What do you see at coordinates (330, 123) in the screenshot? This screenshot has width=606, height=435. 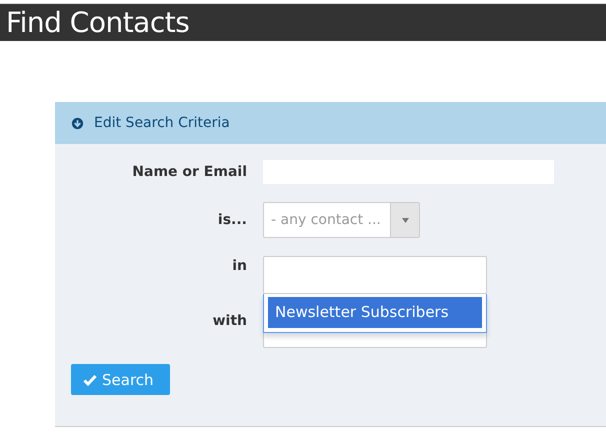 I see `panel-header: Edit Search Criteria` at bounding box center [330, 123].